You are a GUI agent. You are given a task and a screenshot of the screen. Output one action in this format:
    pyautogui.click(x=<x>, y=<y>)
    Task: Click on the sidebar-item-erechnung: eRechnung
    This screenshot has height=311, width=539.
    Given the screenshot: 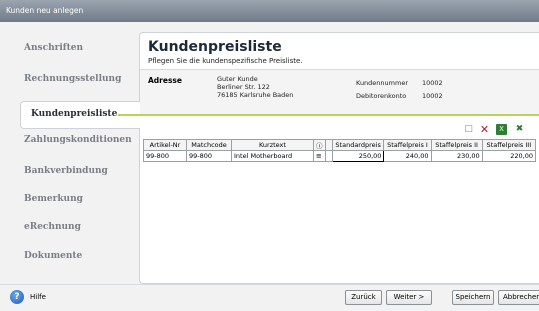 What is the action you would take?
    pyautogui.click(x=52, y=227)
    